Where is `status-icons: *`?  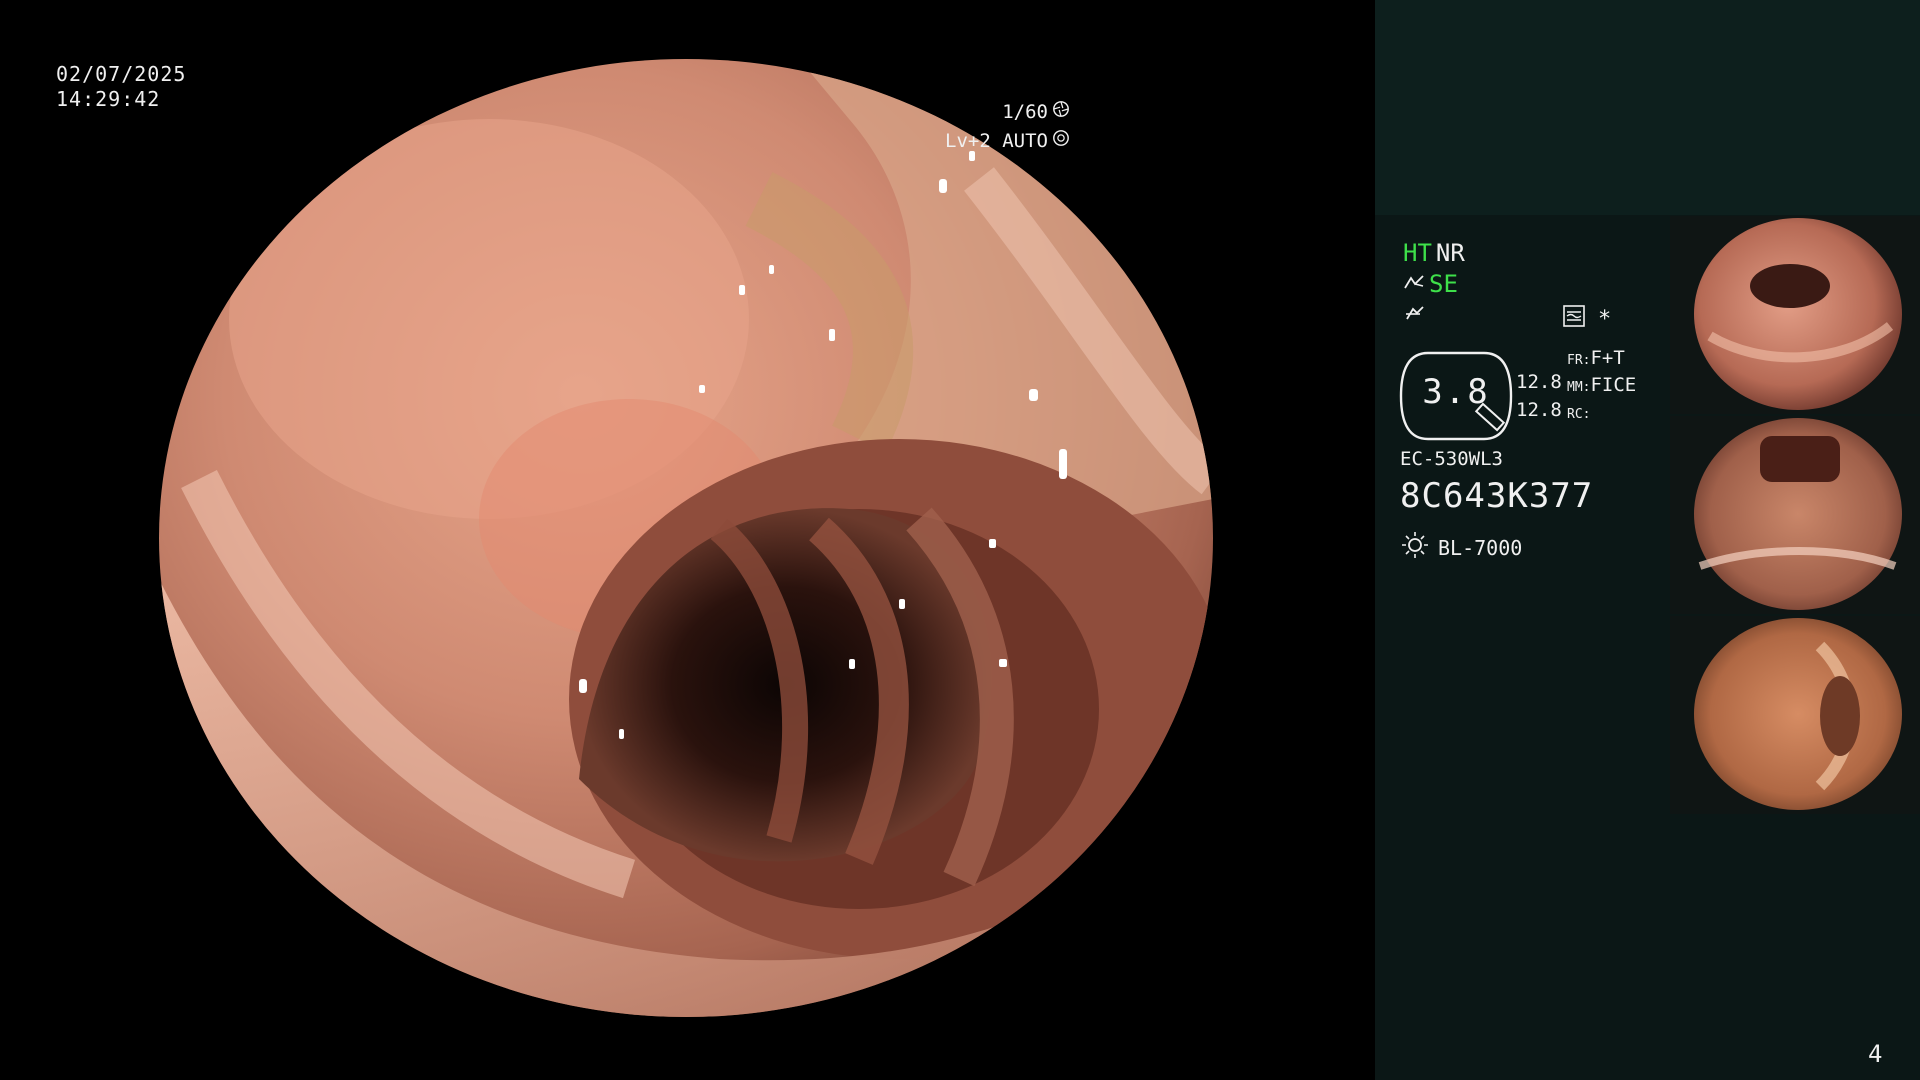 status-icons: * is located at coordinates (1586, 319).